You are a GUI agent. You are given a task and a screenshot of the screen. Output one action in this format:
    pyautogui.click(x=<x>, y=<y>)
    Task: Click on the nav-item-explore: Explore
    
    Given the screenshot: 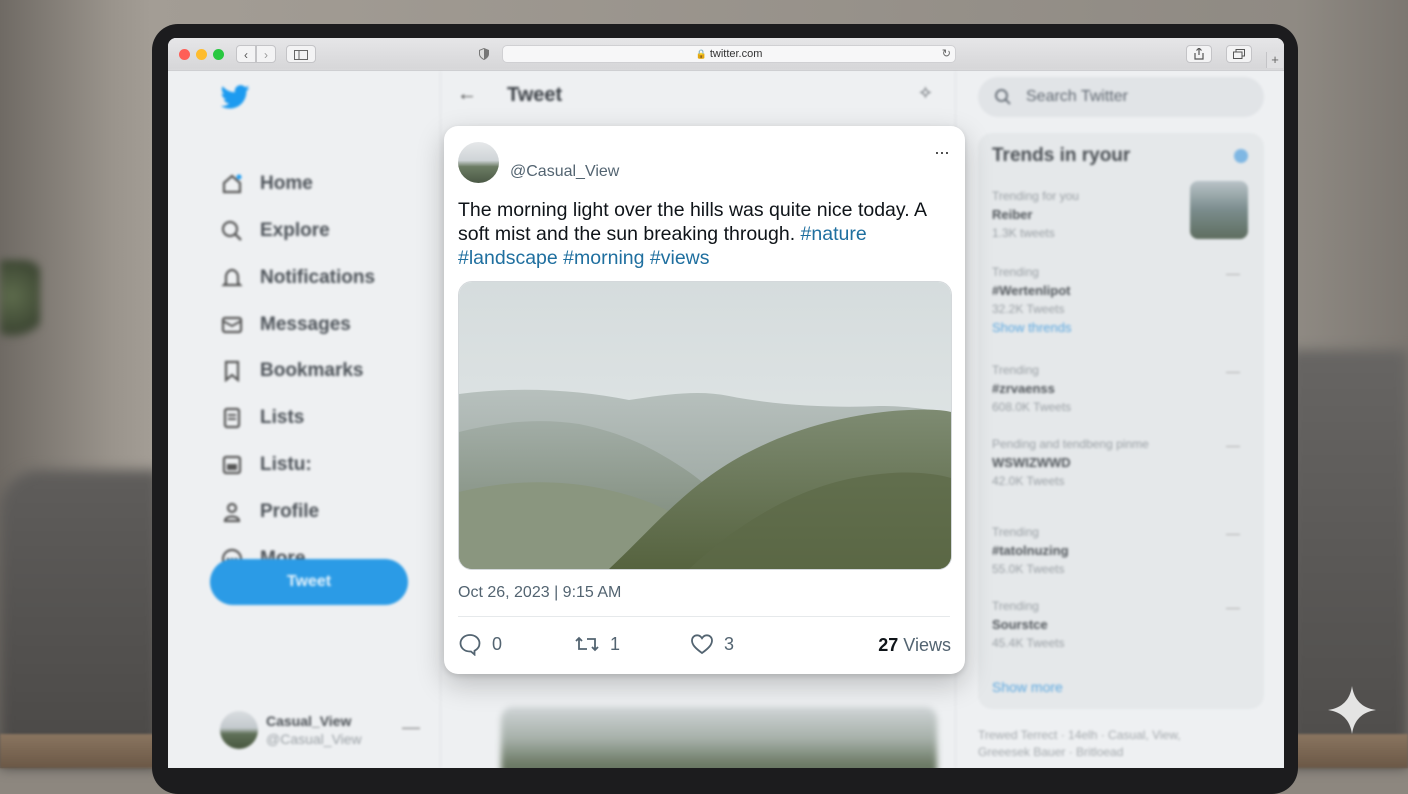 What is the action you would take?
    pyautogui.click(x=275, y=231)
    